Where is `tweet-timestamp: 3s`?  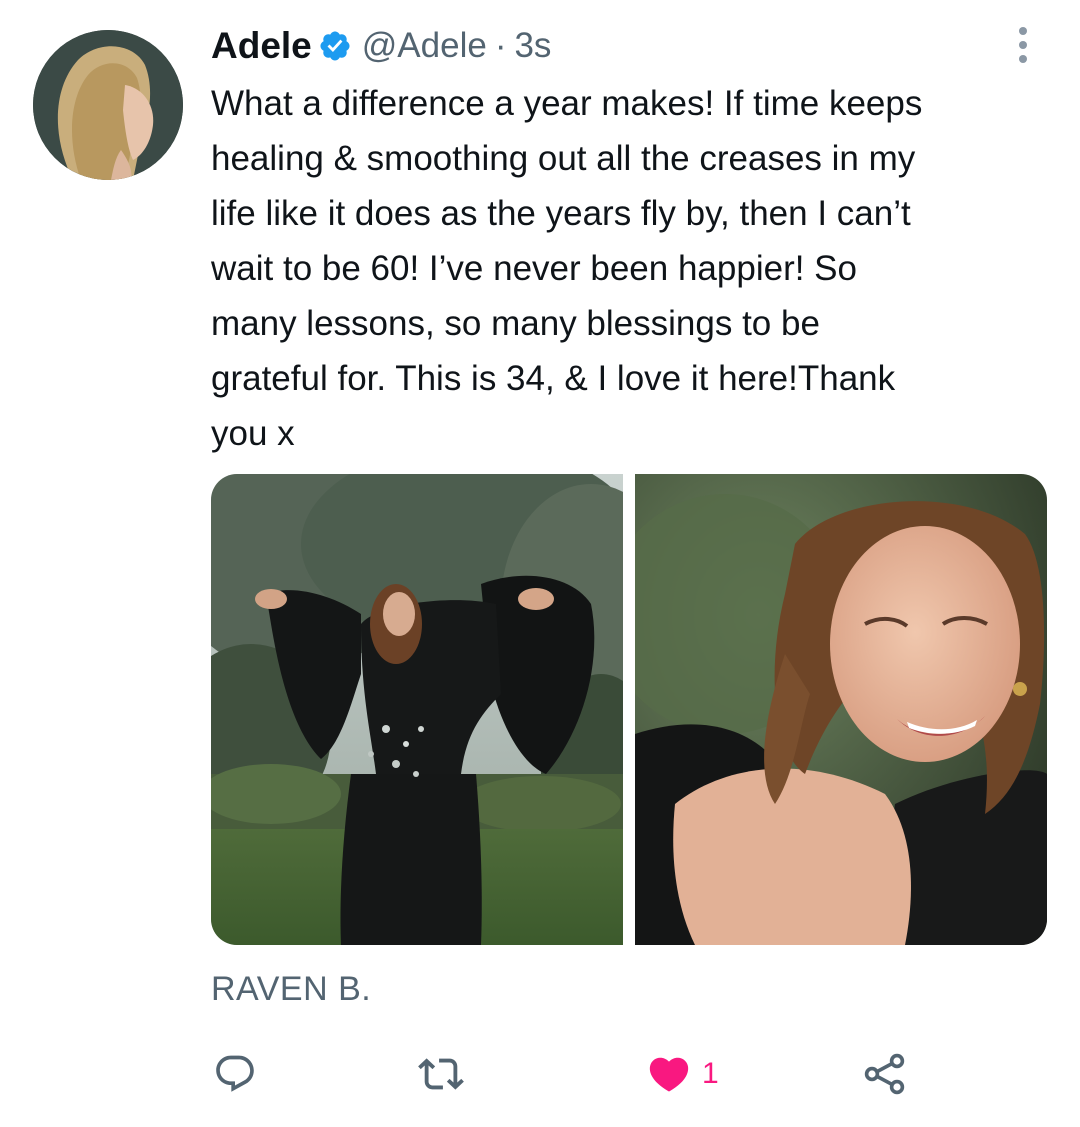
tweet-timestamp: 3s is located at coordinates (532, 46).